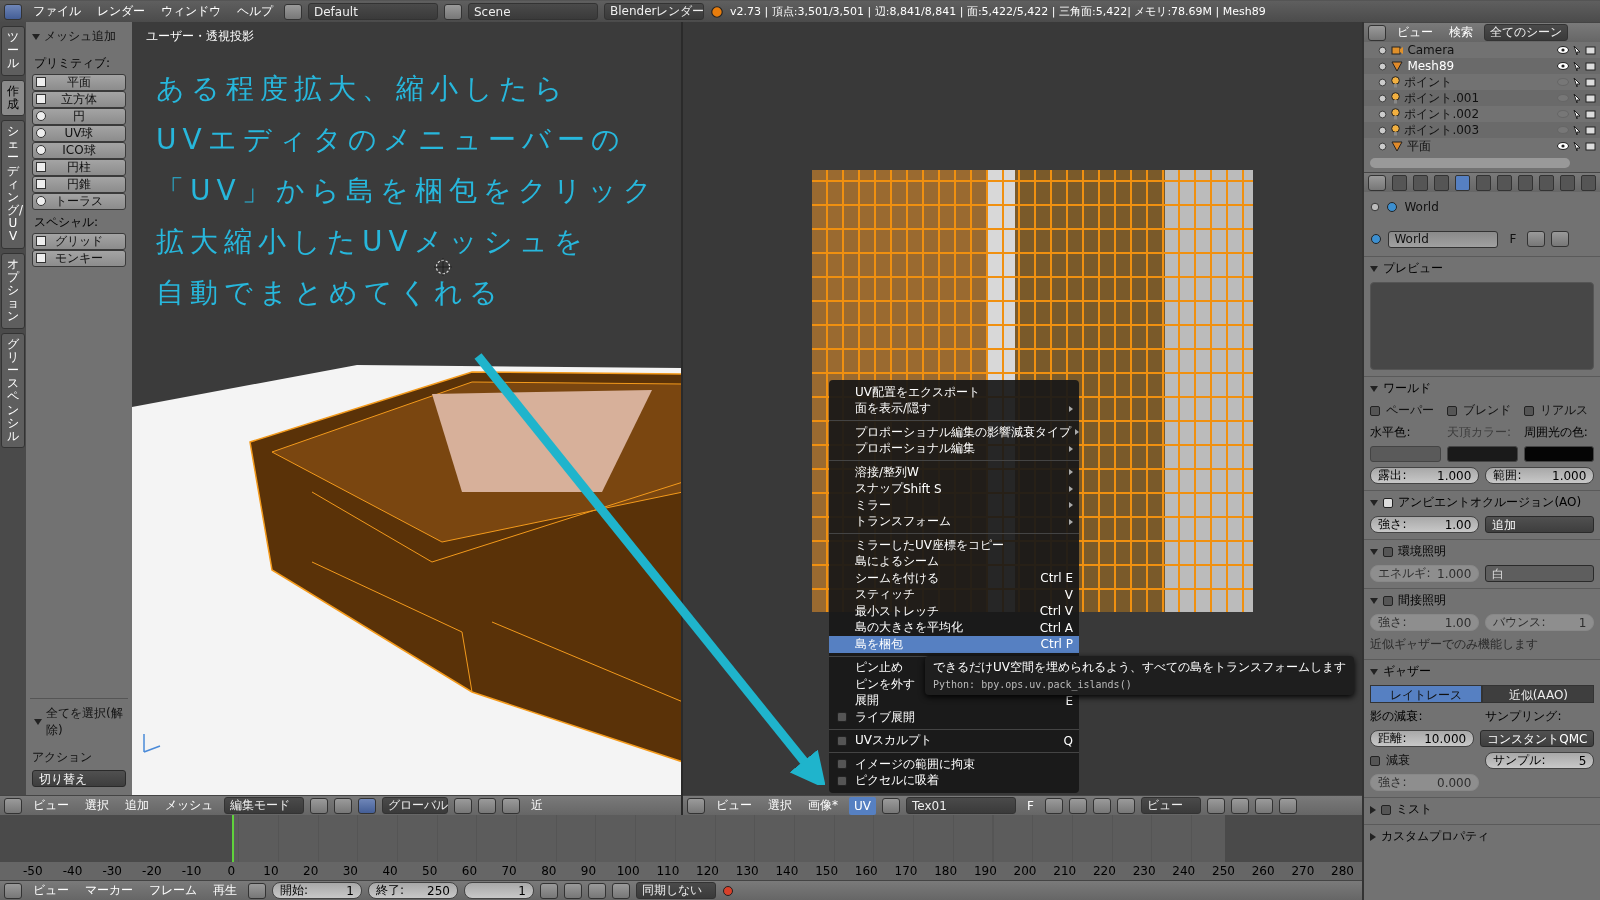  What do you see at coordinates (823, 805) in the screenshot?
I see `menu-item: 画像*` at bounding box center [823, 805].